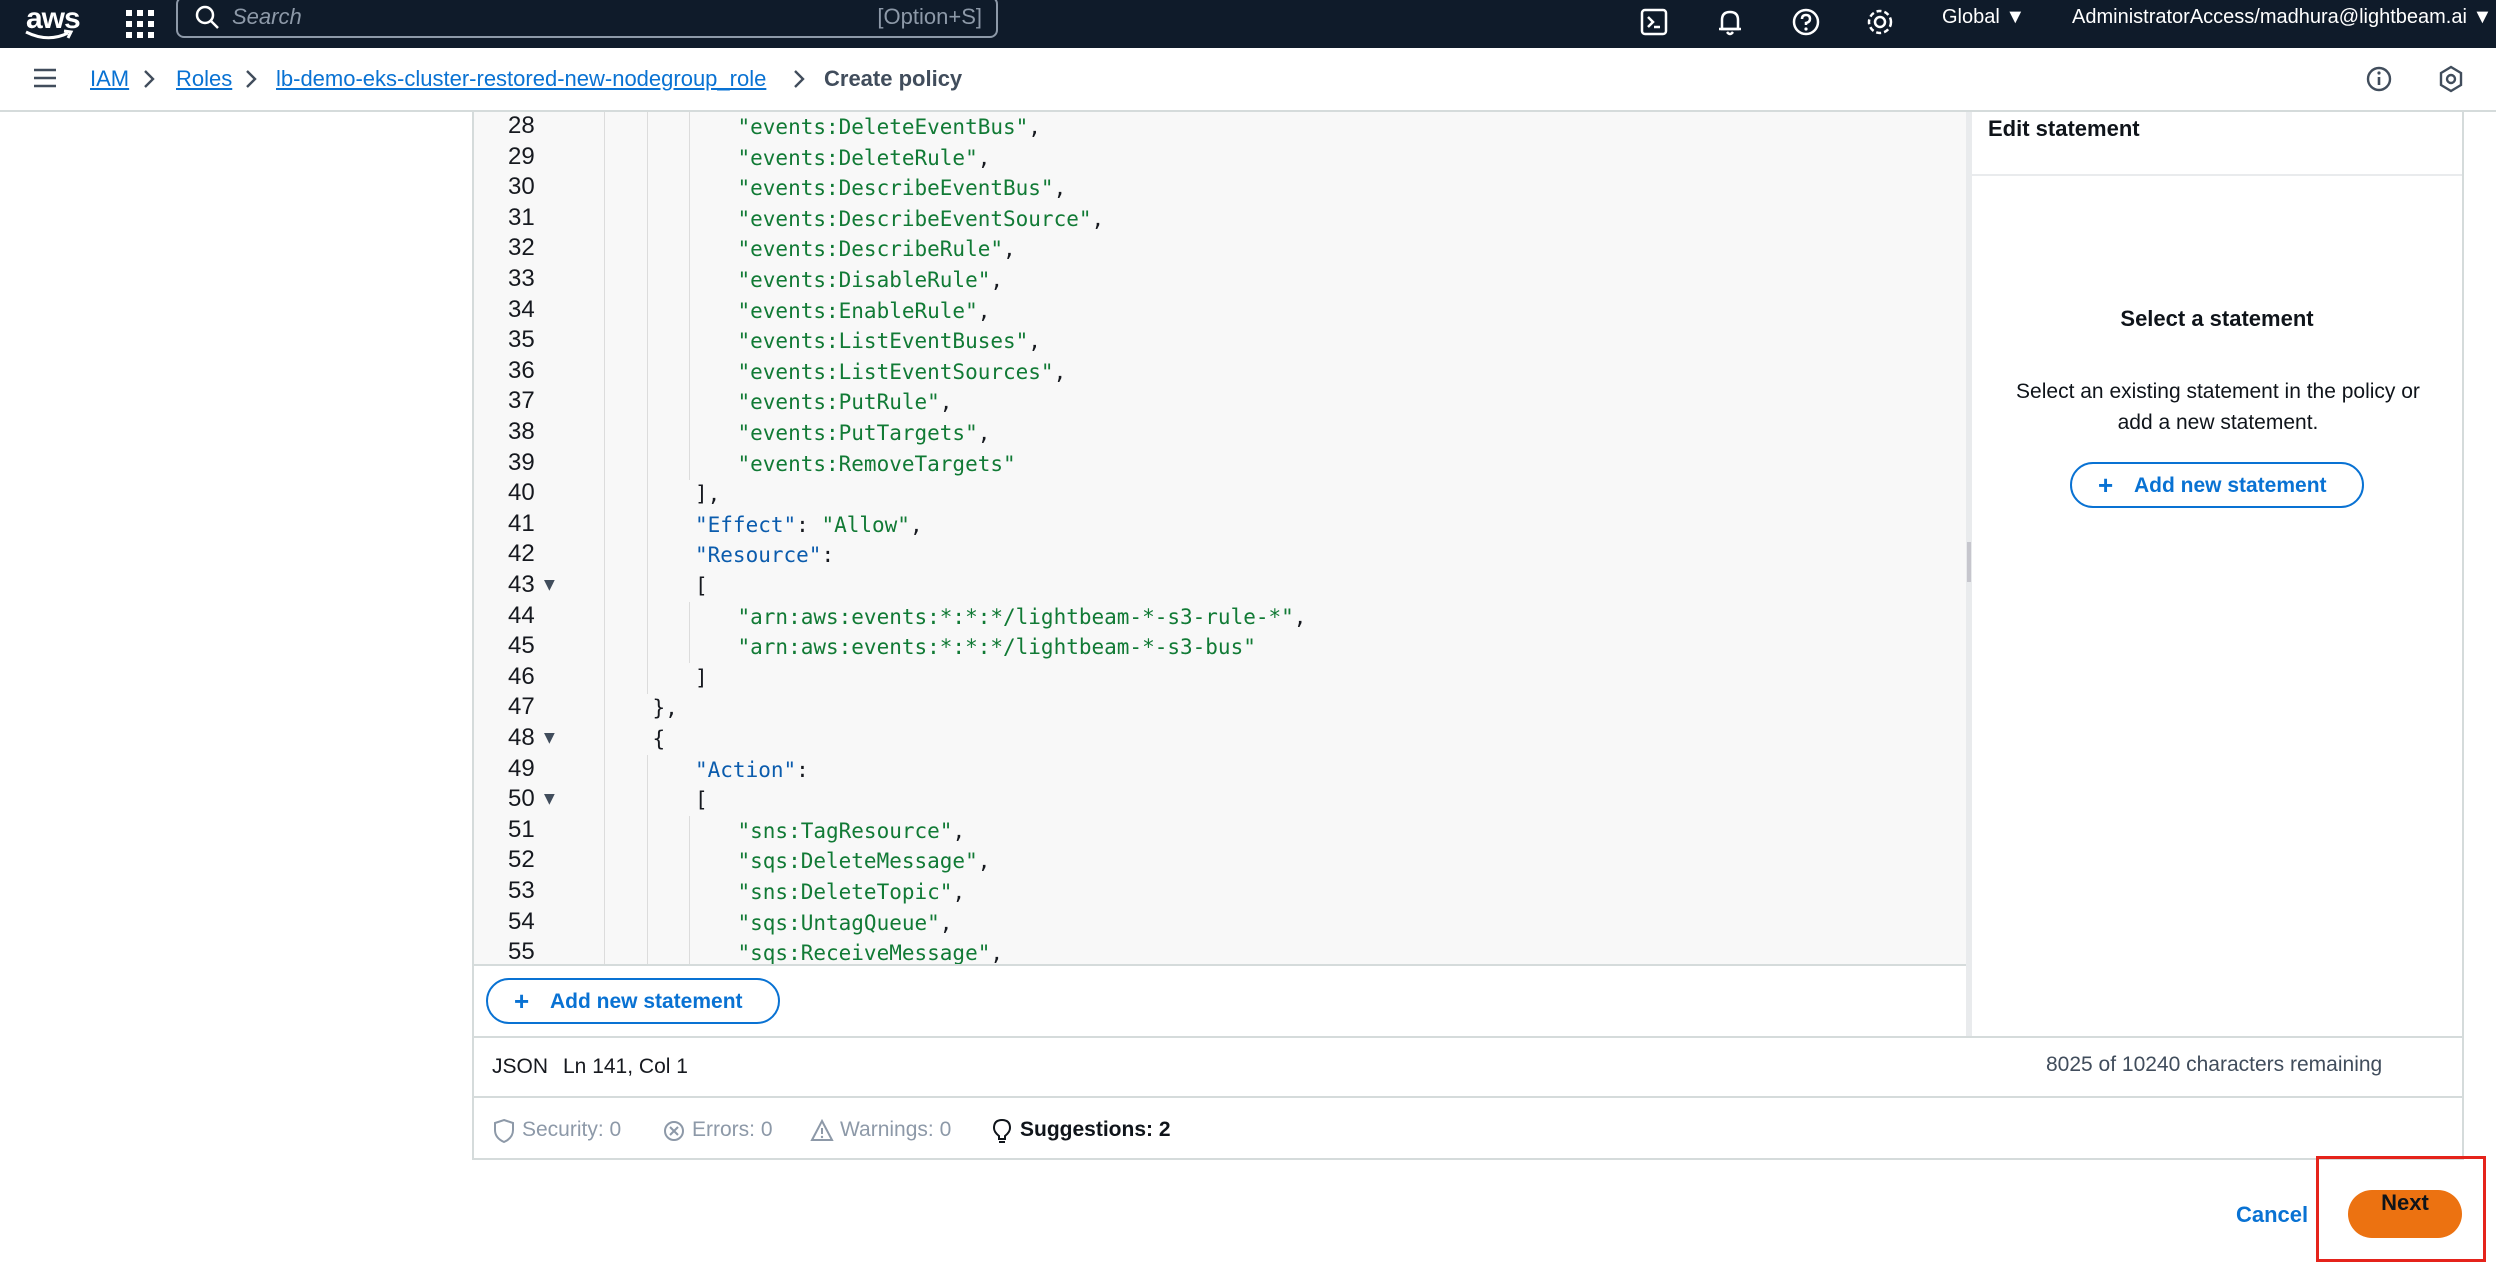  Describe the element at coordinates (864, 952) in the screenshot. I see `json-token: "sqs:ReceiveMessage"` at that location.